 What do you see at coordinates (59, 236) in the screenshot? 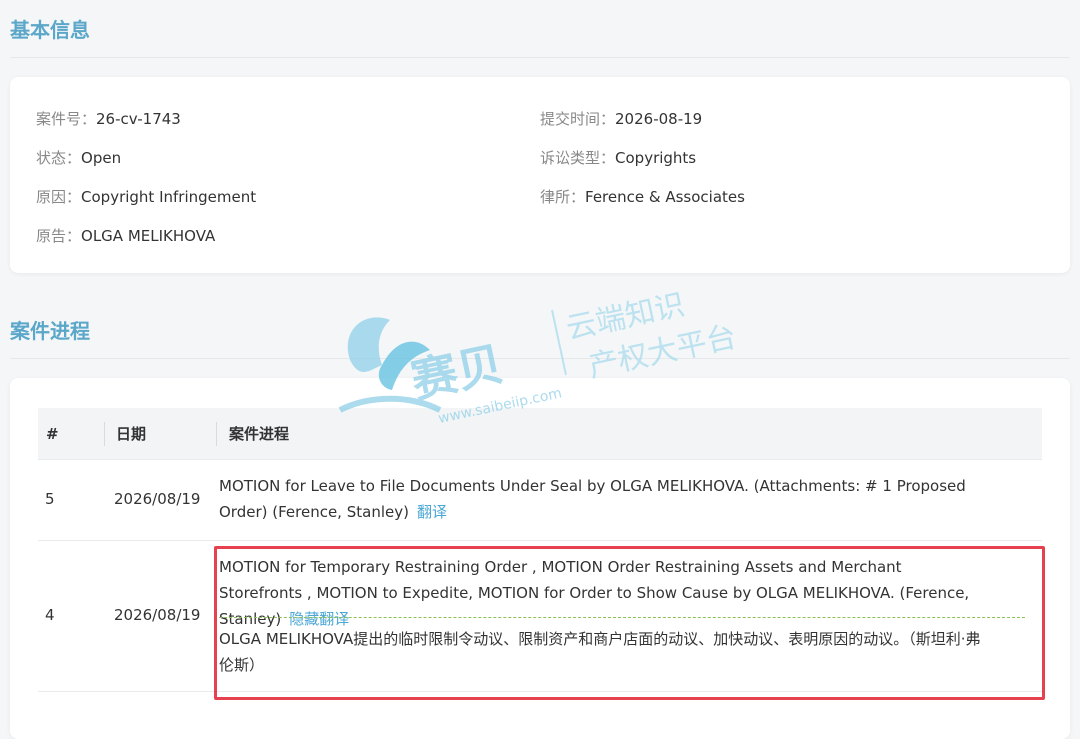
I see `plaintiff-label: 原告：` at bounding box center [59, 236].